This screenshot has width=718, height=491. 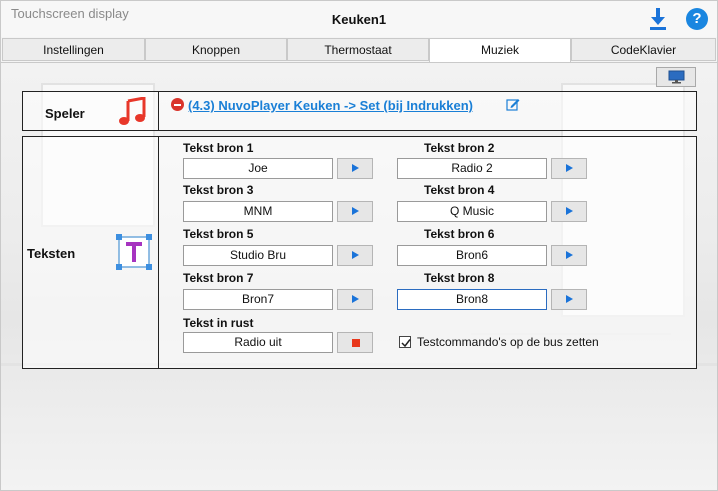 I want to click on test-commands-checkbox, so click(x=405, y=342).